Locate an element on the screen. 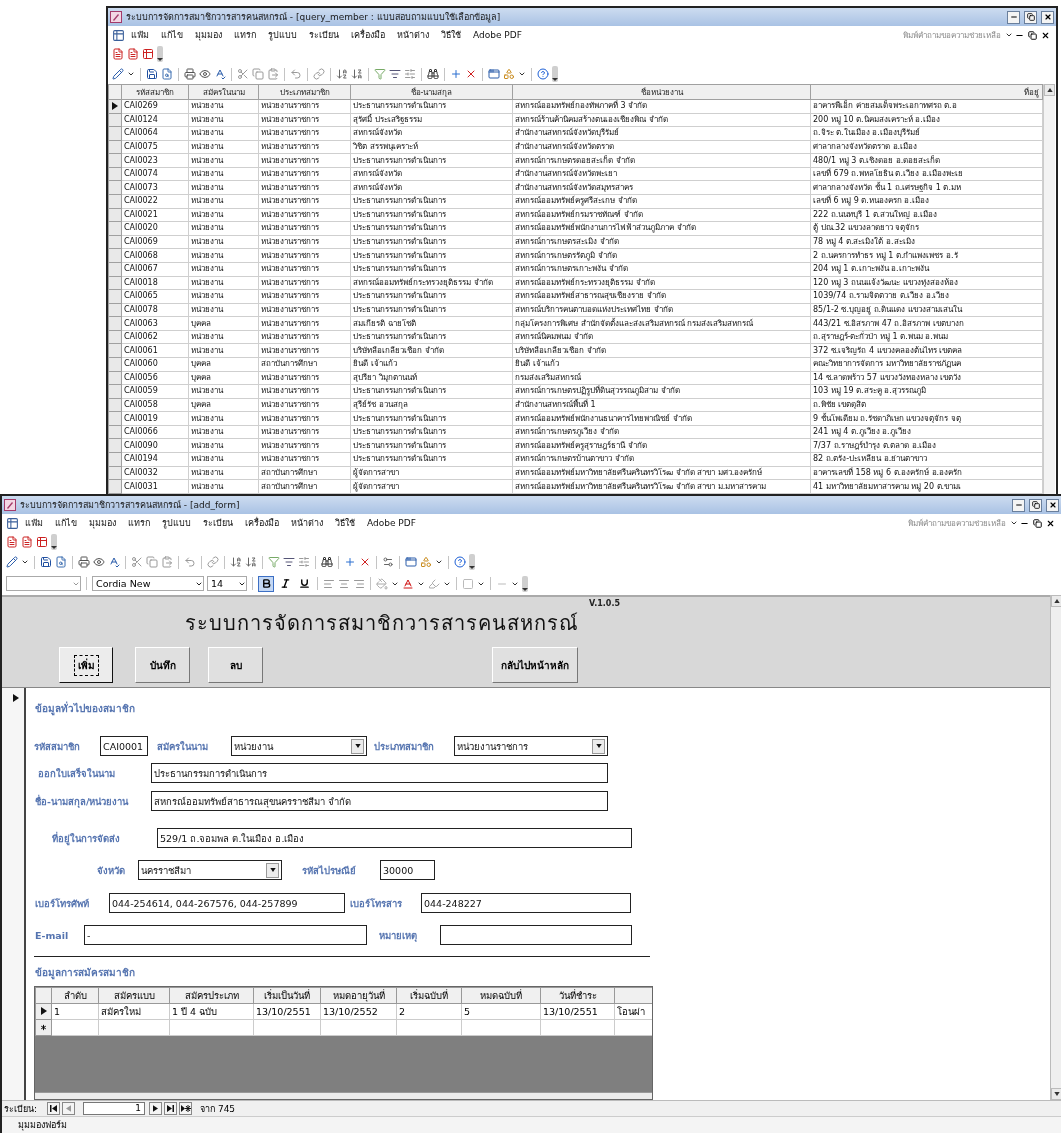 The height and width of the screenshot is (1133, 1061). dropdown-field: หน่วยงาน is located at coordinates (299, 746).